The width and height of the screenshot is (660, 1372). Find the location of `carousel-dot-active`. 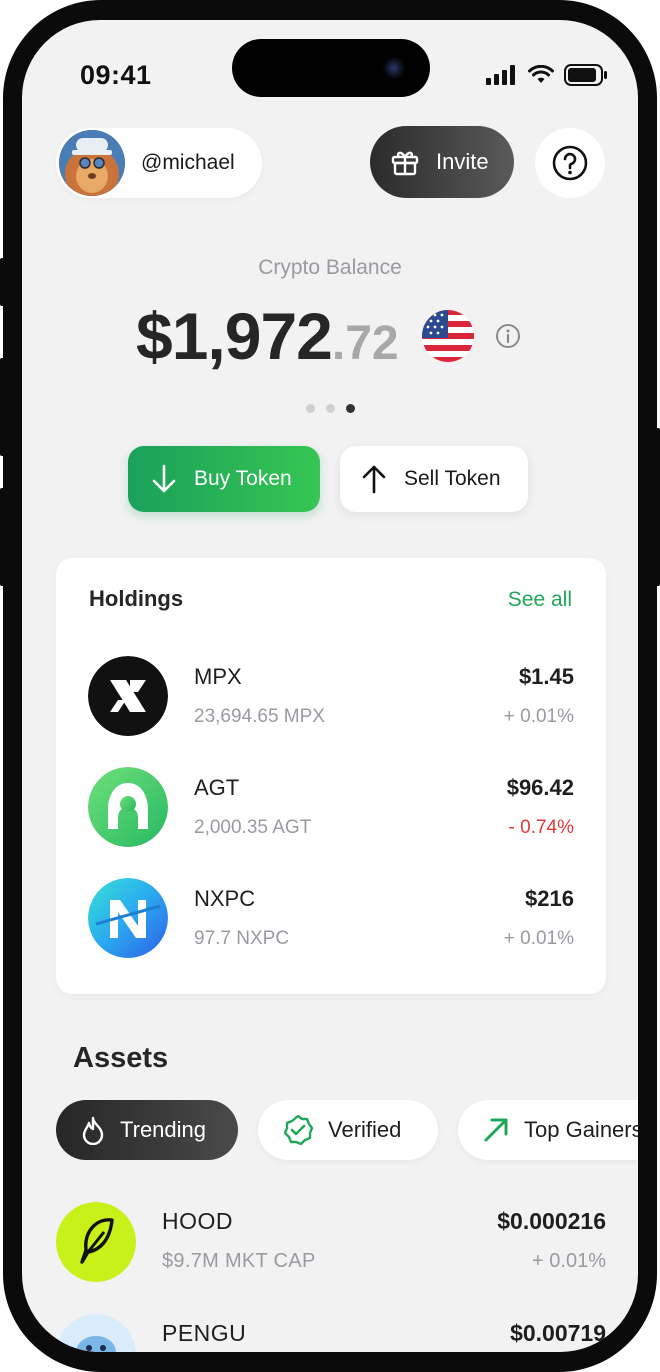

carousel-dot-active is located at coordinates (350, 408).